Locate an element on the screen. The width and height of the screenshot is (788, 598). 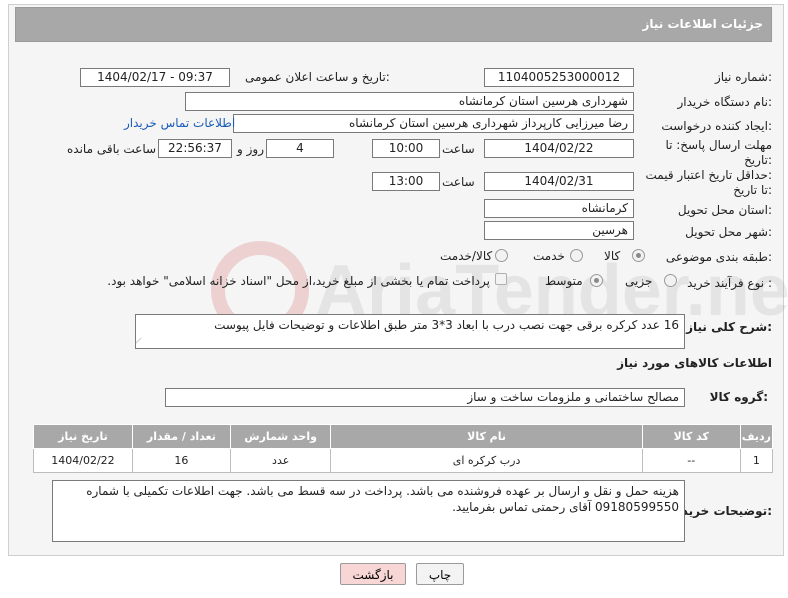
col-item-name: نام کالا is located at coordinates (486, 436).